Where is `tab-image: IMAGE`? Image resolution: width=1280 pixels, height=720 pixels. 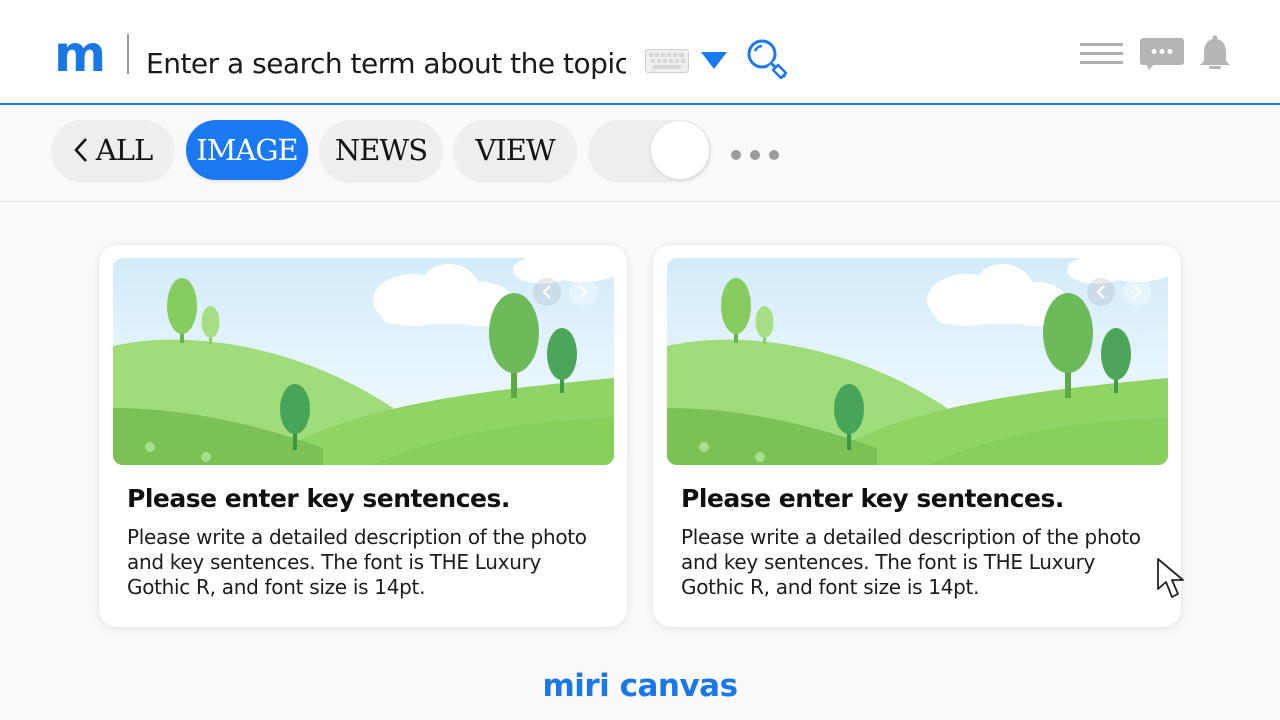
tab-image: IMAGE is located at coordinates (247, 150).